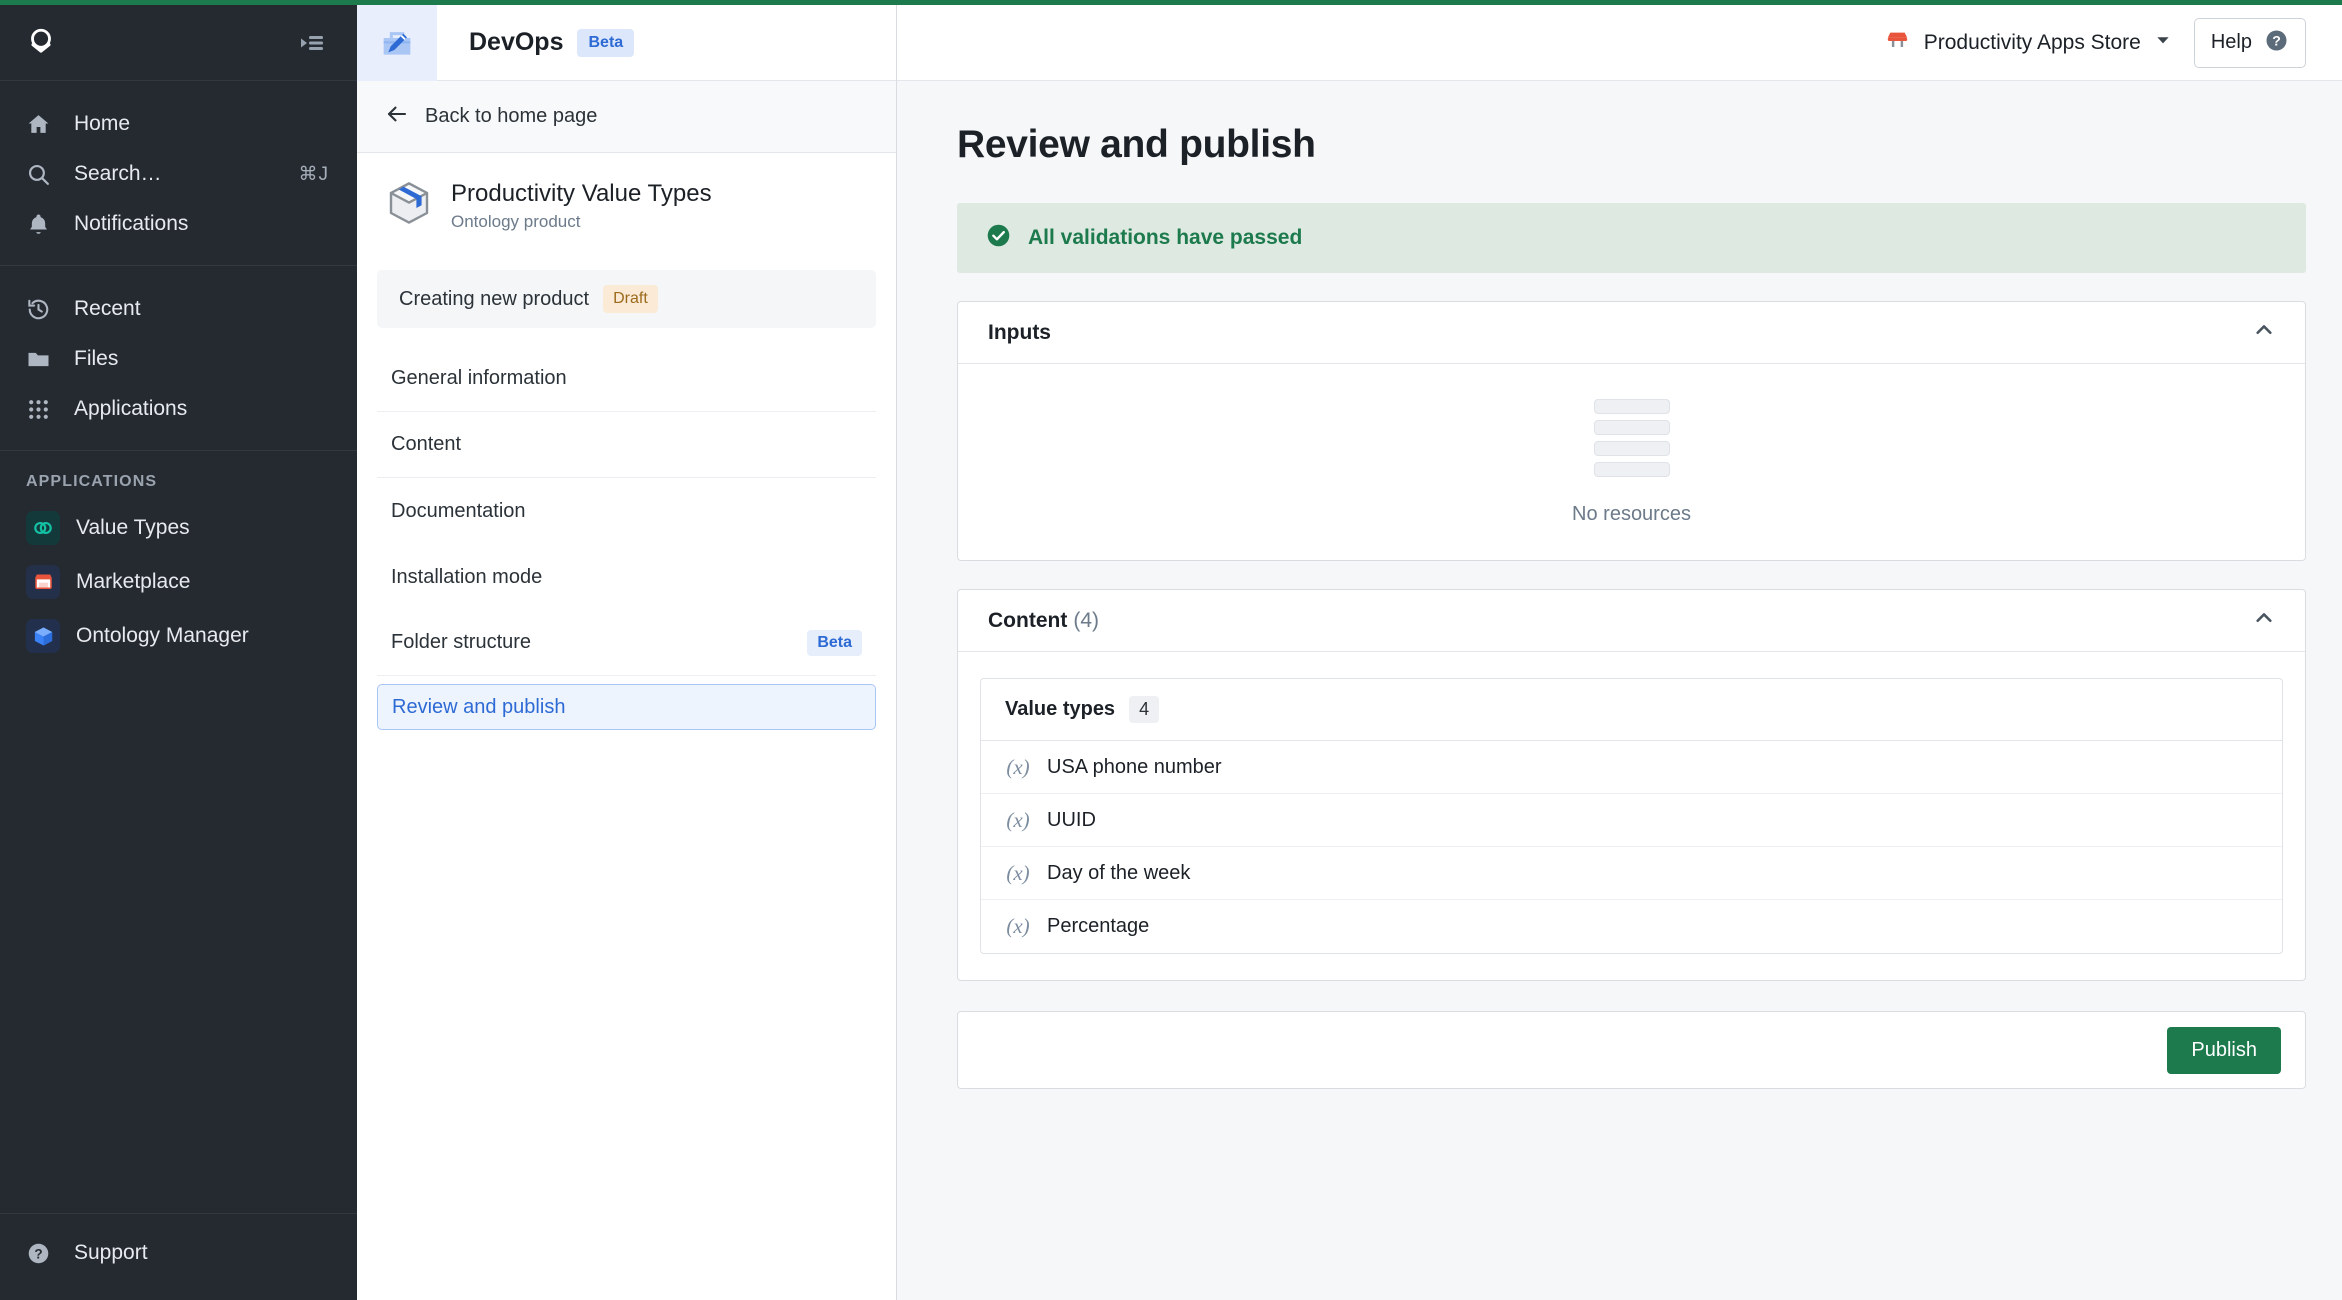  Describe the element at coordinates (1631, 1050) in the screenshot. I see `publish-footer: Publish` at that location.